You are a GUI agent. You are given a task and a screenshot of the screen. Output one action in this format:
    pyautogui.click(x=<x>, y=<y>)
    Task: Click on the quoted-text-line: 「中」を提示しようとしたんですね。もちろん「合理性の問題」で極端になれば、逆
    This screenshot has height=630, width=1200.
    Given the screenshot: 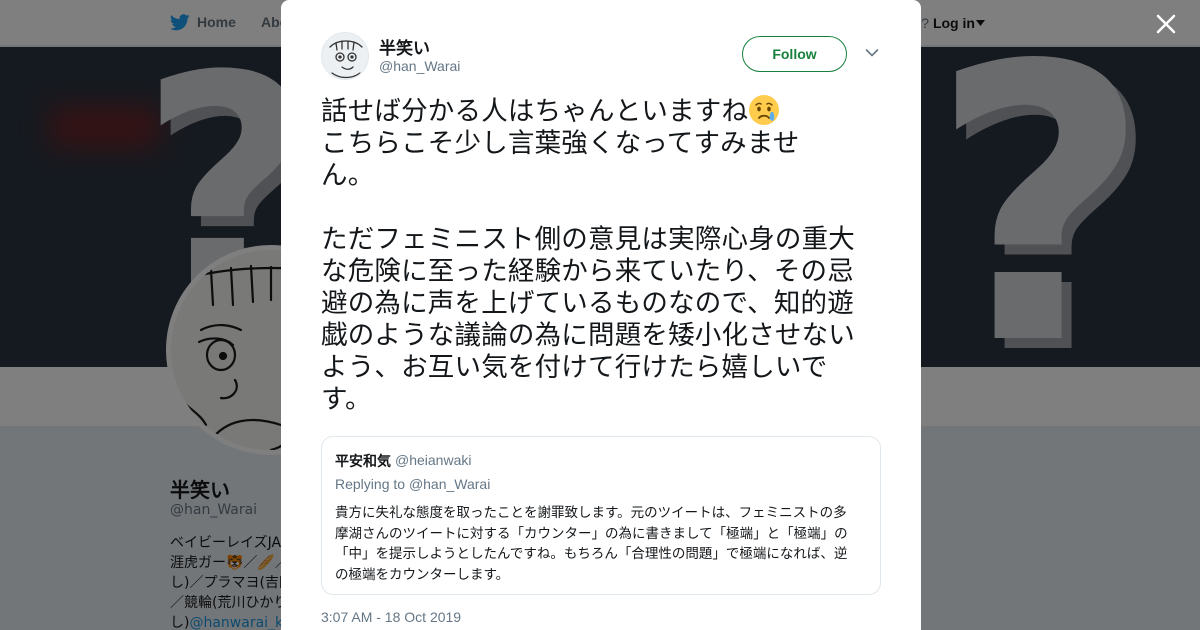 What is the action you would take?
    pyautogui.click(x=591, y=554)
    